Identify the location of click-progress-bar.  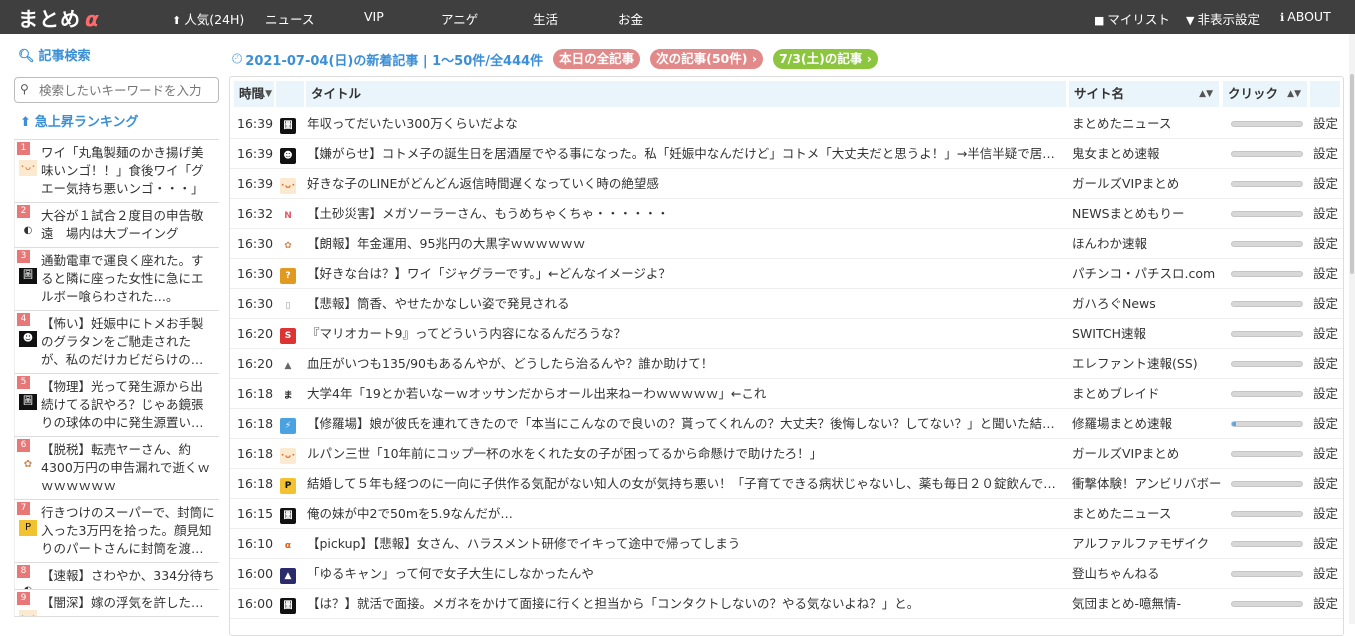
(1267, 184).